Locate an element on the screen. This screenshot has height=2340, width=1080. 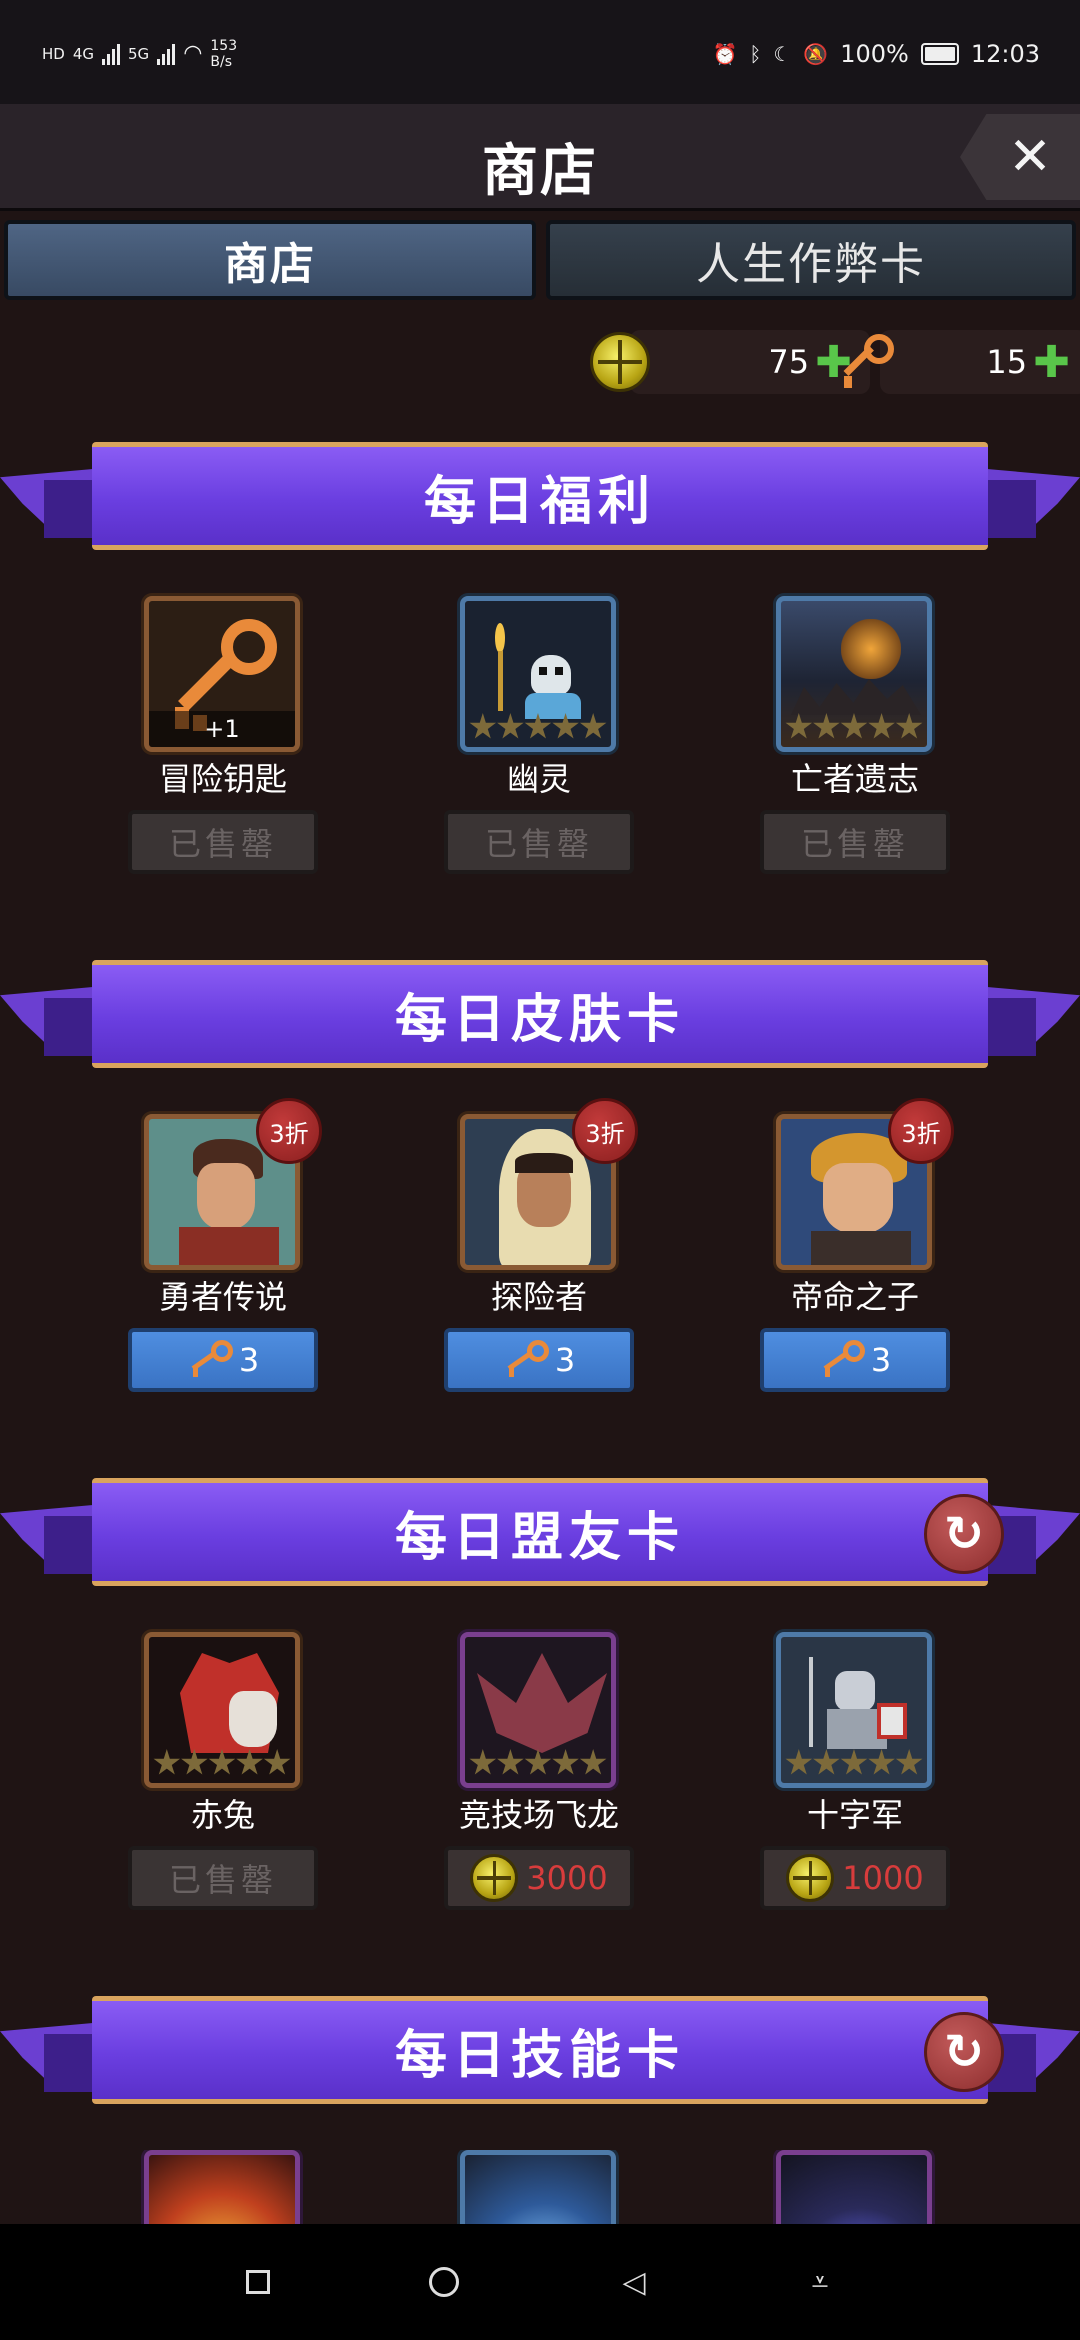
add-key-button: ✚ is located at coordinates (1051, 362).